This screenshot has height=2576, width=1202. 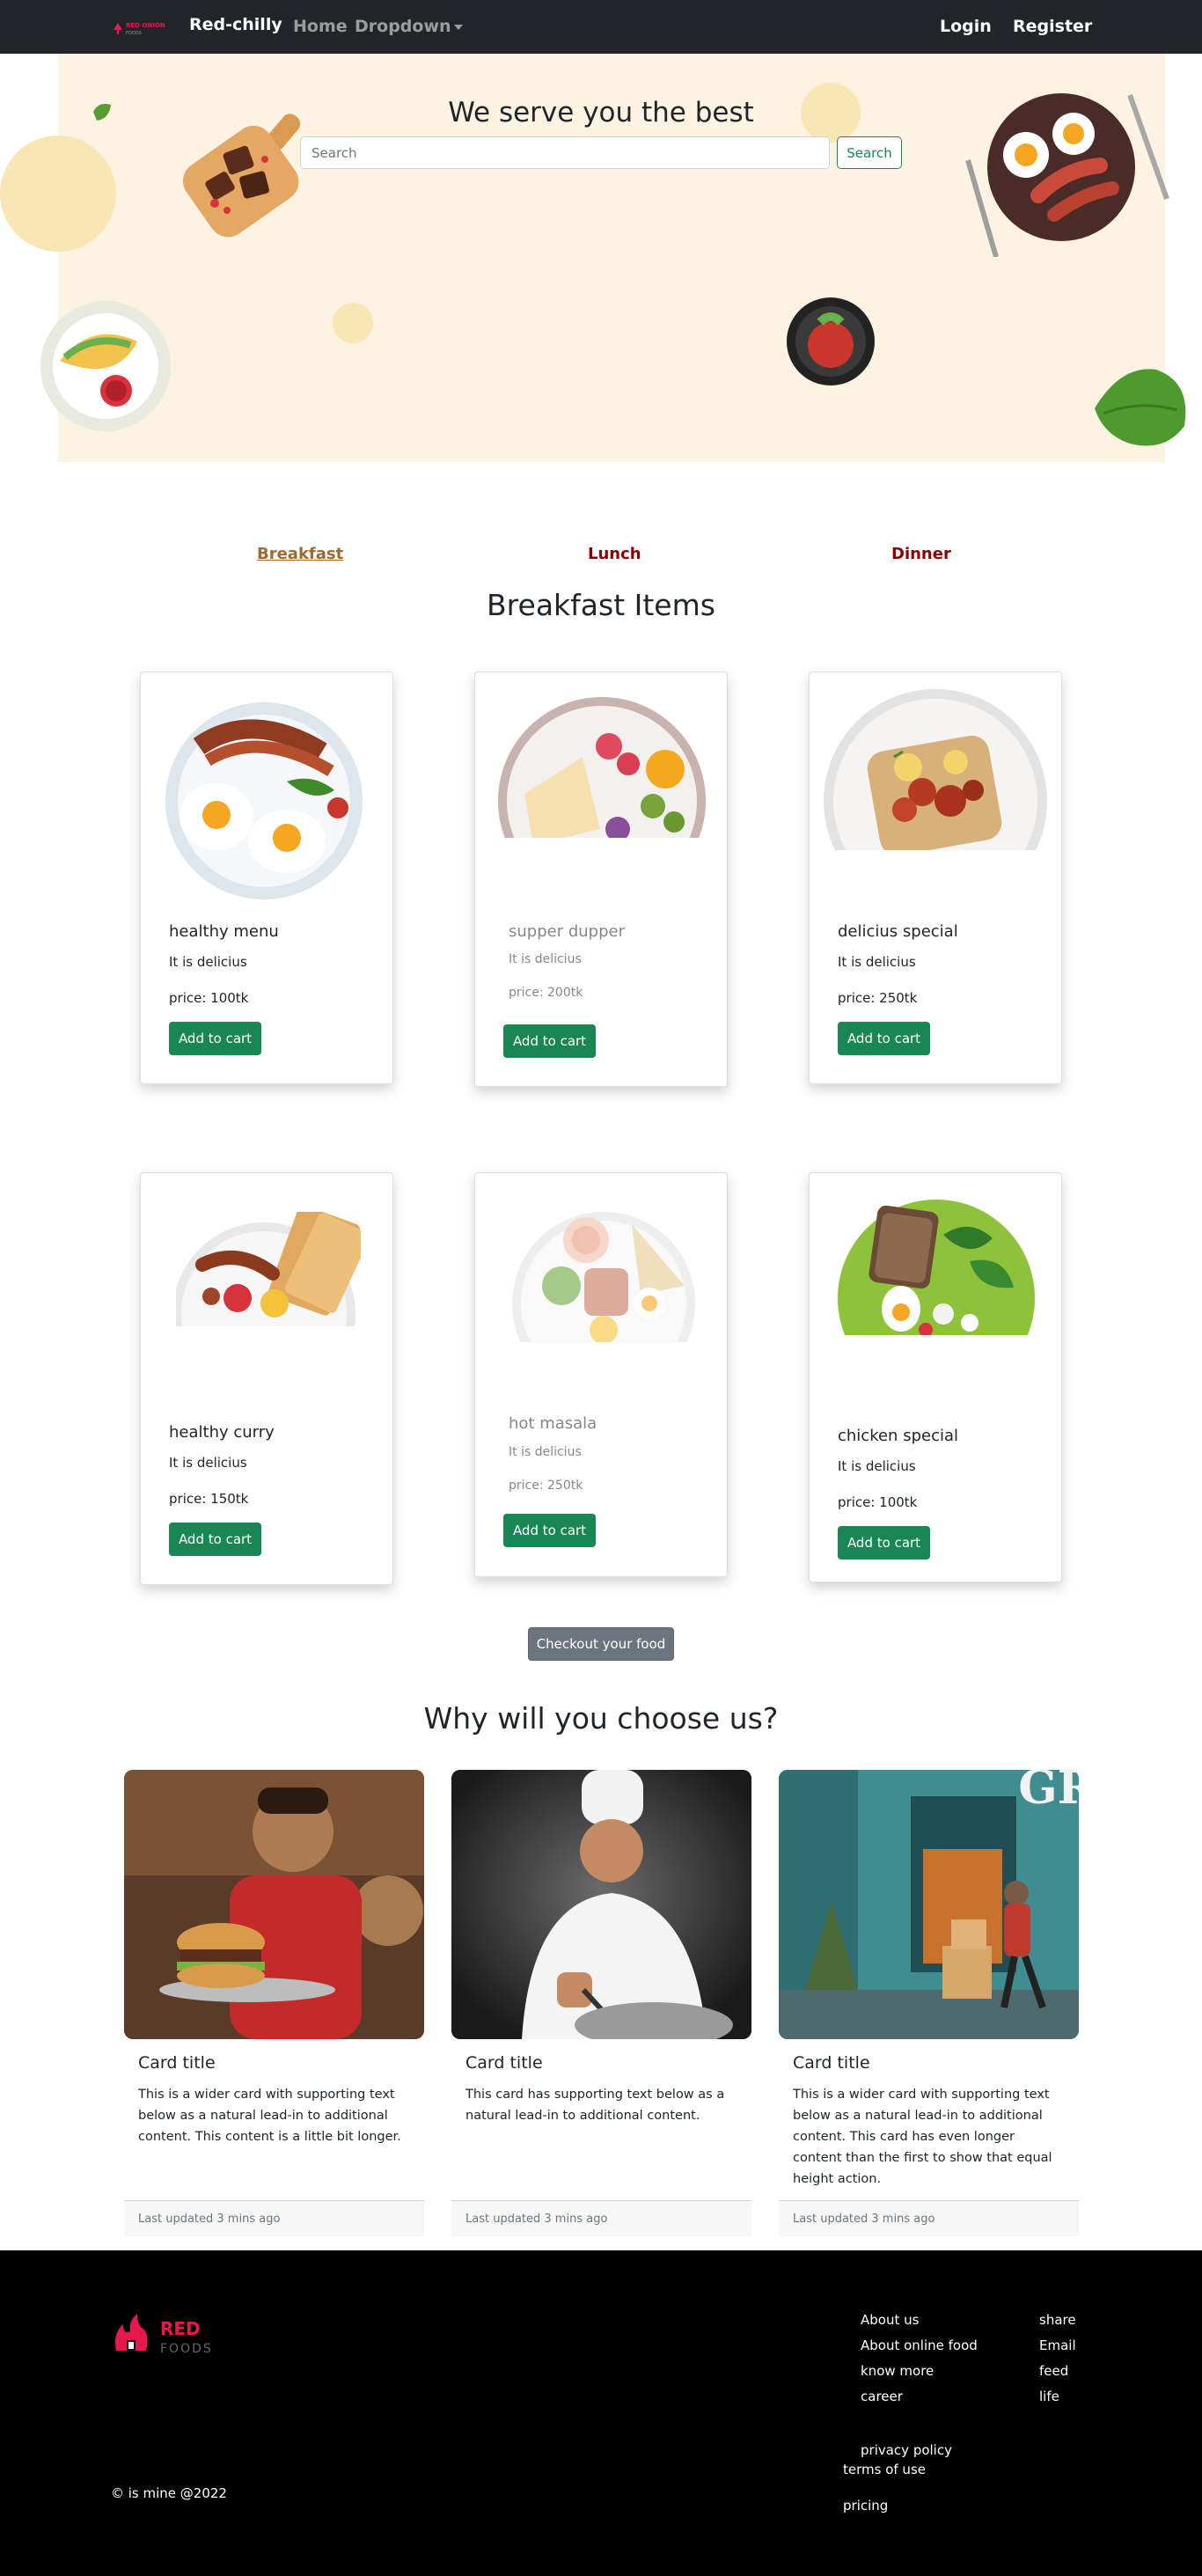 What do you see at coordinates (601, 605) in the screenshot?
I see `section-title: Breakfast Items` at bounding box center [601, 605].